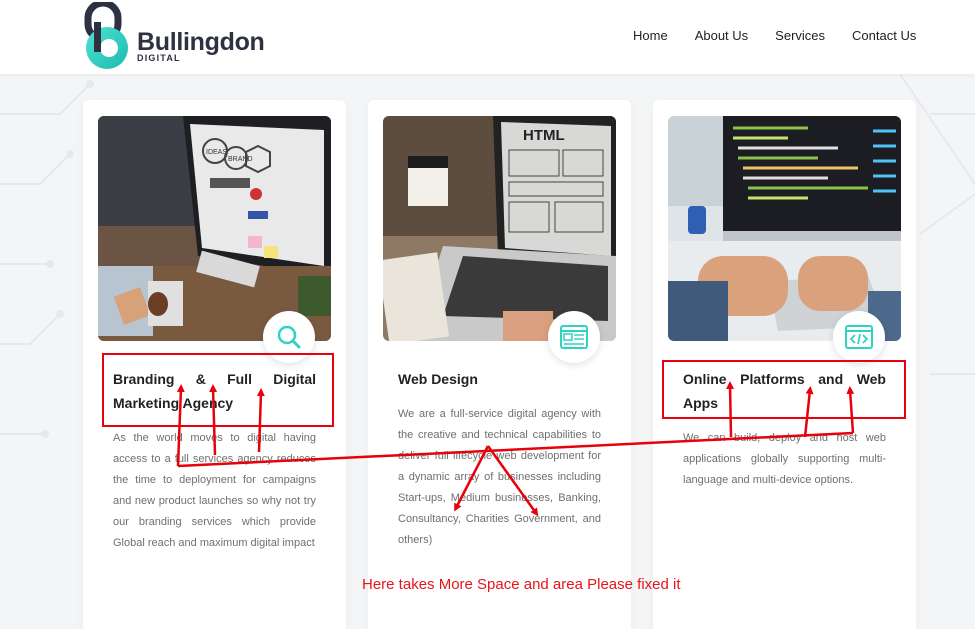  What do you see at coordinates (159, 58) in the screenshot?
I see `brand-subtitle: DIGITAL` at bounding box center [159, 58].